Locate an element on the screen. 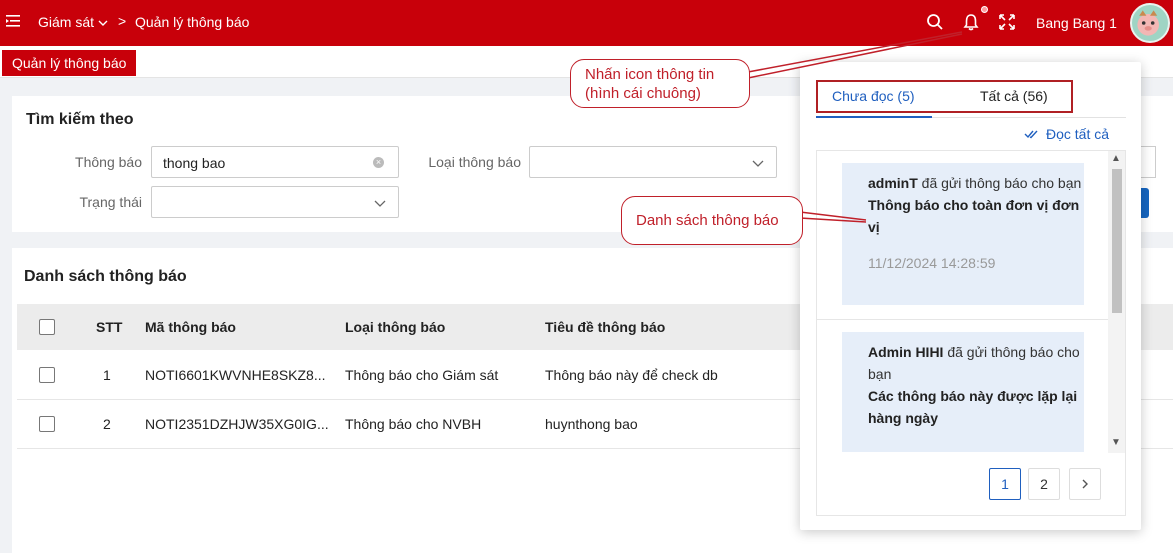 The width and height of the screenshot is (1173, 553). notification-dot is located at coordinates (984, 9).